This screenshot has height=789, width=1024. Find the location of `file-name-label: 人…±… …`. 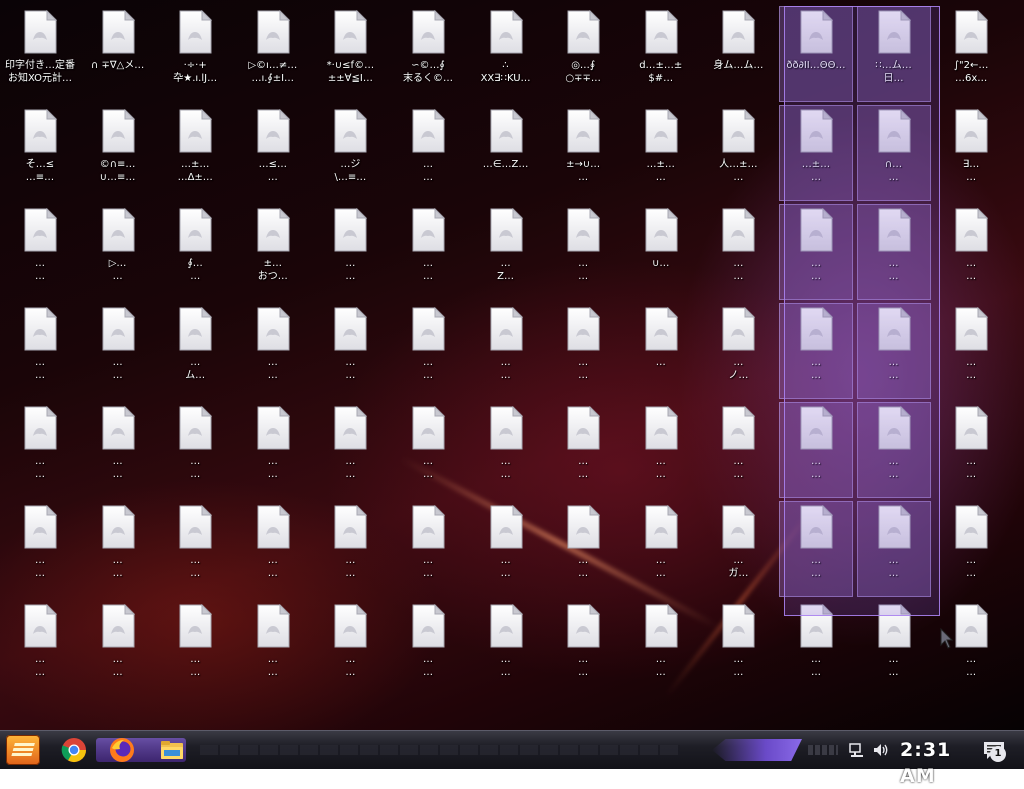

file-name-label: 人…±… … is located at coordinates (738, 171).